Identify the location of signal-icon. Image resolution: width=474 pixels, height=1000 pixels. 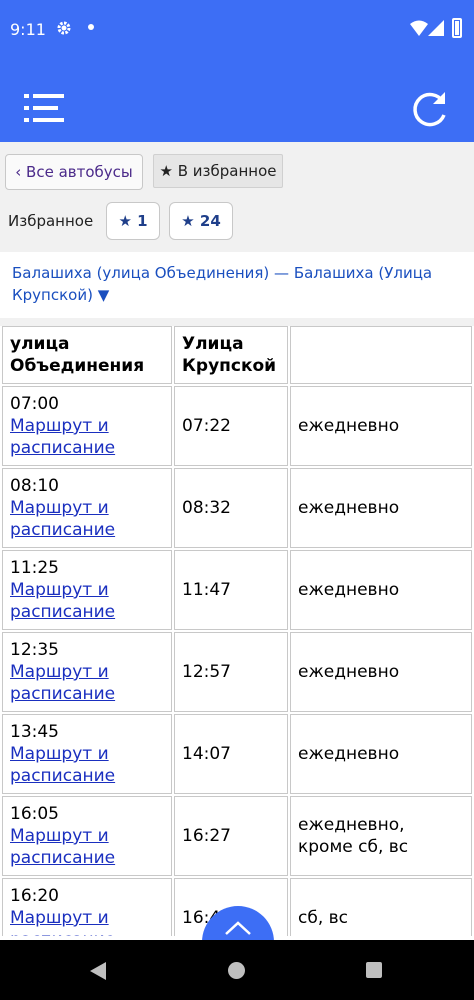
(436, 28).